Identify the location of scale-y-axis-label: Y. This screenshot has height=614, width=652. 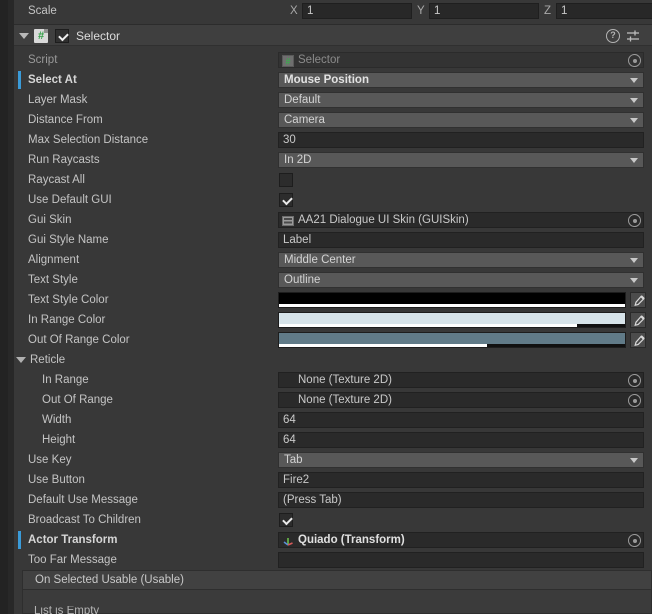
(421, 11).